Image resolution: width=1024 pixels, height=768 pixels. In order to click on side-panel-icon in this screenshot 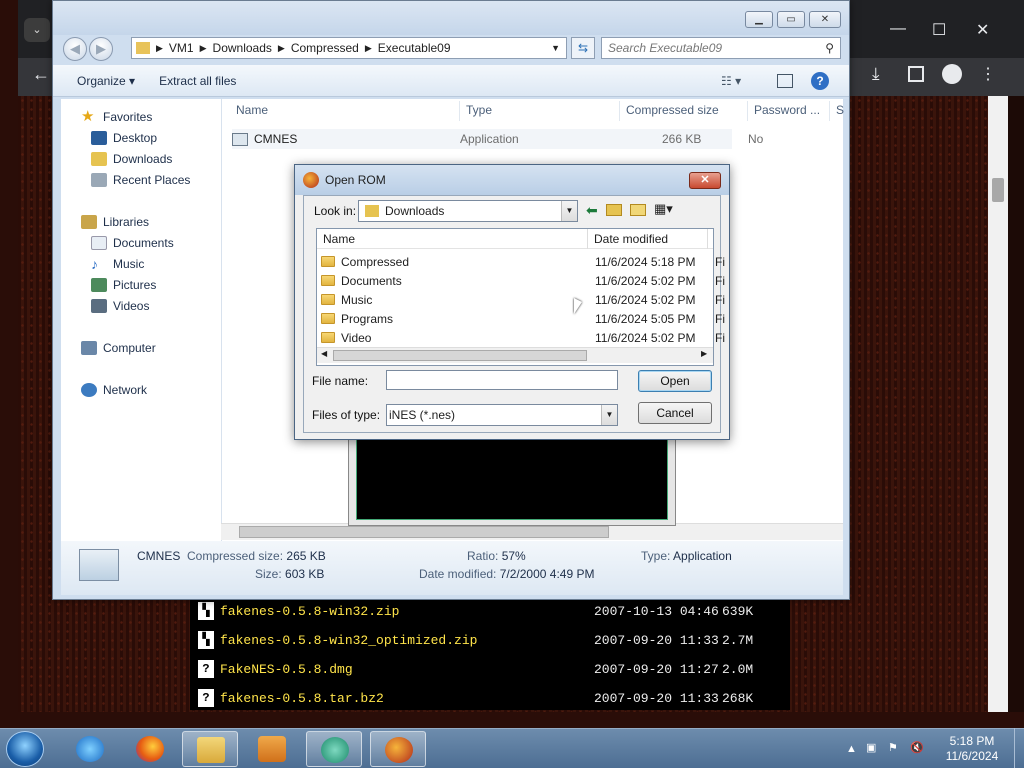, I will do `click(916, 74)`.